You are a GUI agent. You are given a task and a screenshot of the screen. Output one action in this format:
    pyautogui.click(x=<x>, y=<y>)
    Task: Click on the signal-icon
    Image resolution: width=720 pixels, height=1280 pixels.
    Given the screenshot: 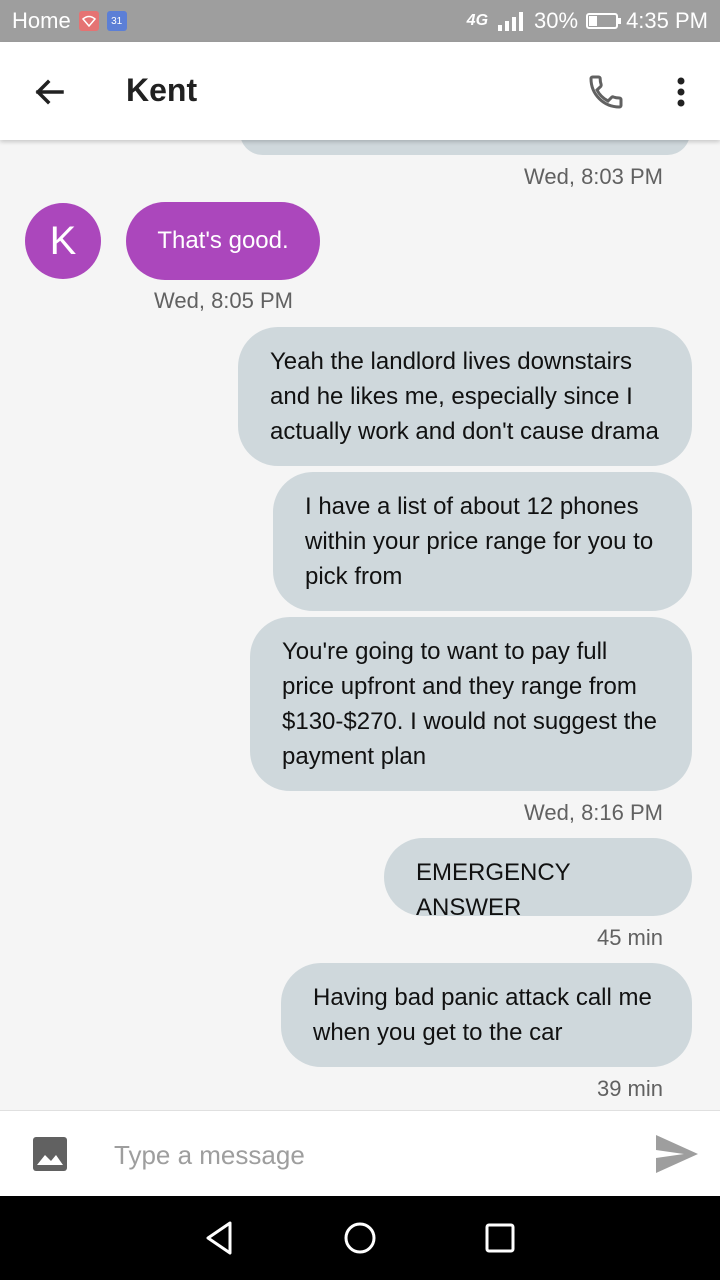 What is the action you would take?
    pyautogui.click(x=511, y=21)
    